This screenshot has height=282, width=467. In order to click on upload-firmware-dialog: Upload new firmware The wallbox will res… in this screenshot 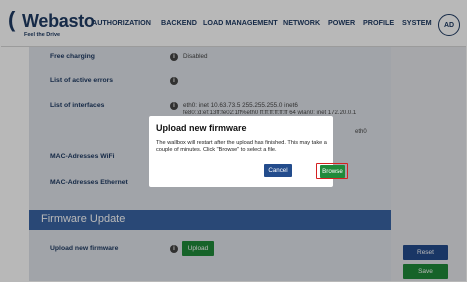, I will do `click(248, 151)`.